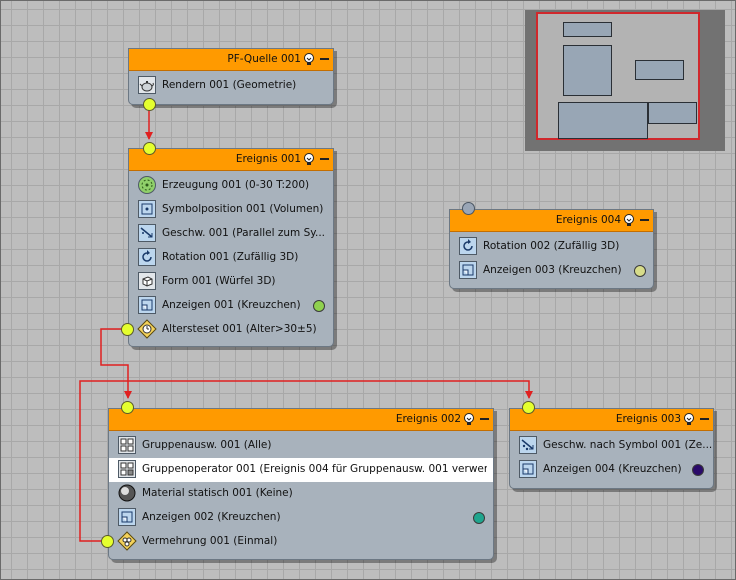  What do you see at coordinates (648, 419) in the screenshot?
I see `node-title: Ereignis 003` at bounding box center [648, 419].